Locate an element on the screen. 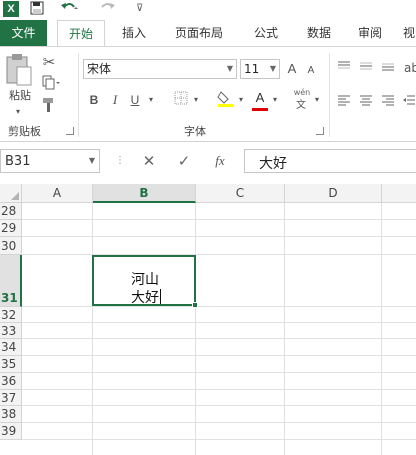 The image size is (416, 455). align-left-icon is located at coordinates (344, 102).